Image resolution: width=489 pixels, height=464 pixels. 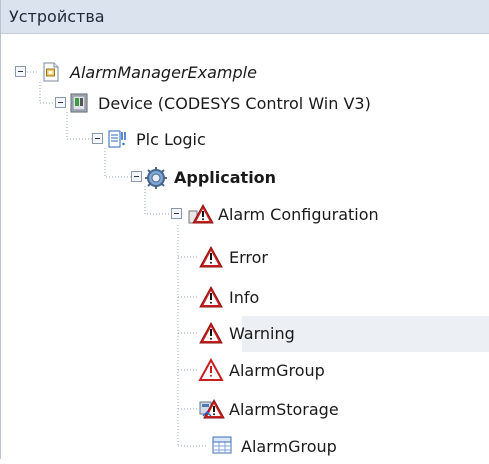 What do you see at coordinates (222, 446) in the screenshot?
I see `table-icon` at bounding box center [222, 446].